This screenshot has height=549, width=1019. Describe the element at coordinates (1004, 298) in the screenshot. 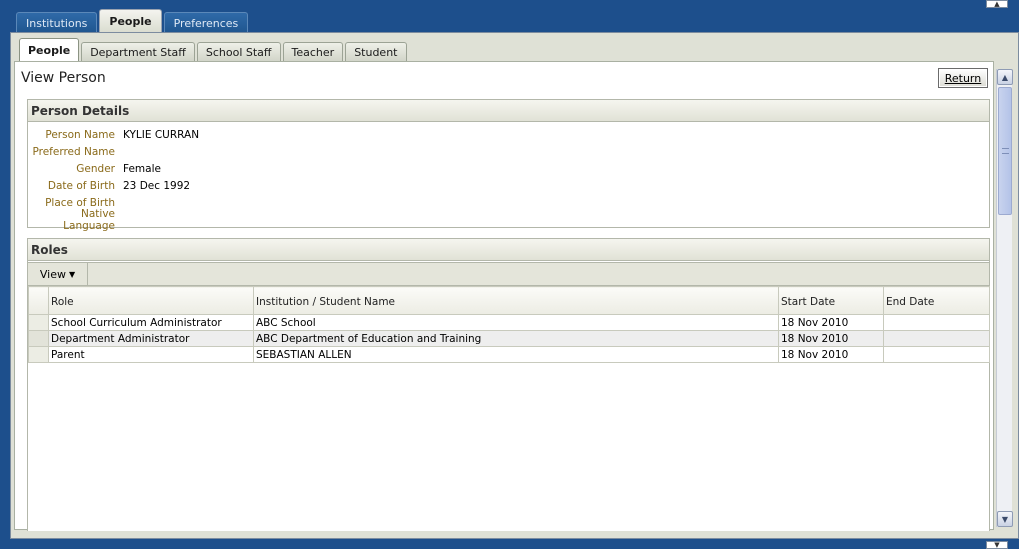

I see `vertical-scrollbar: ▲ ▼` at that location.